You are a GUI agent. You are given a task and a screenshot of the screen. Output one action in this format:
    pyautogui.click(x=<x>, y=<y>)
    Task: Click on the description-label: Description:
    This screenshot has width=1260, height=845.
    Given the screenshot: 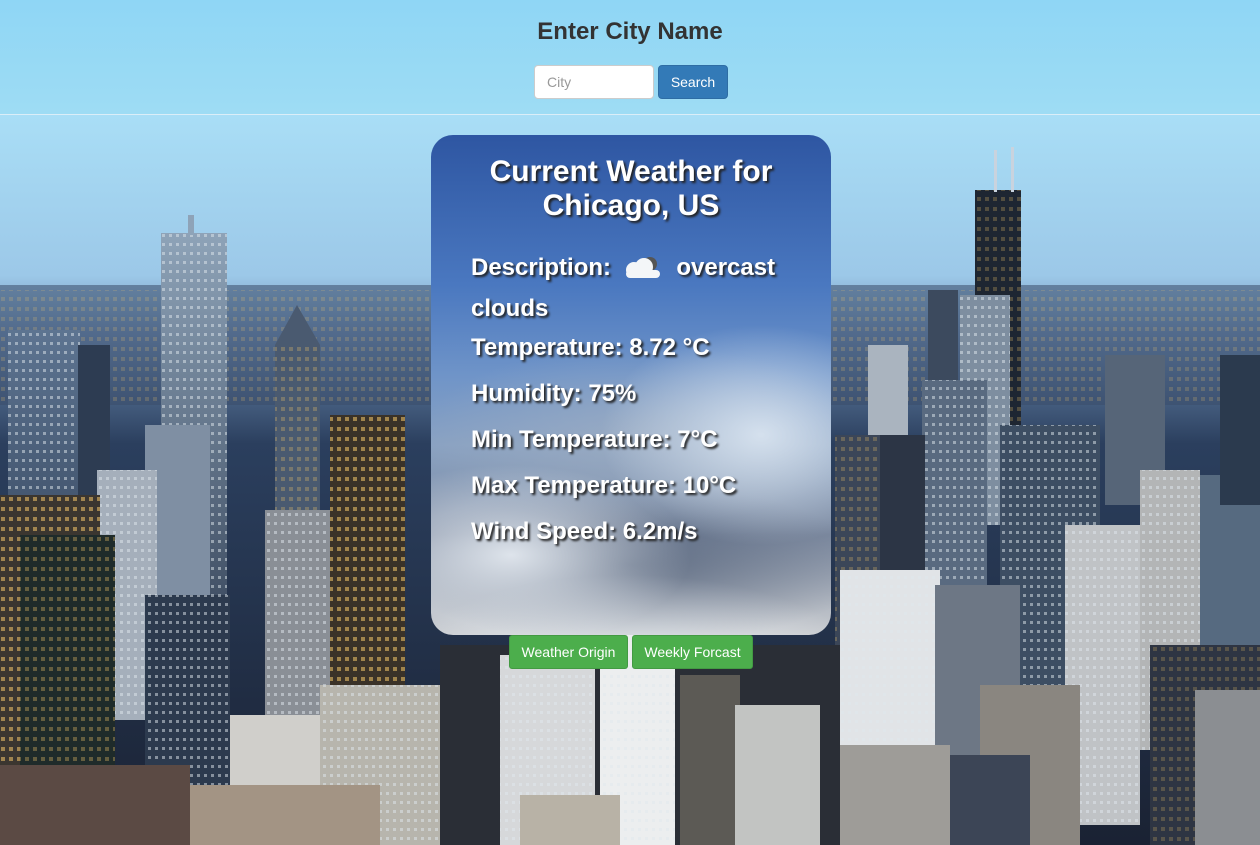 What is the action you would take?
    pyautogui.click(x=541, y=267)
    